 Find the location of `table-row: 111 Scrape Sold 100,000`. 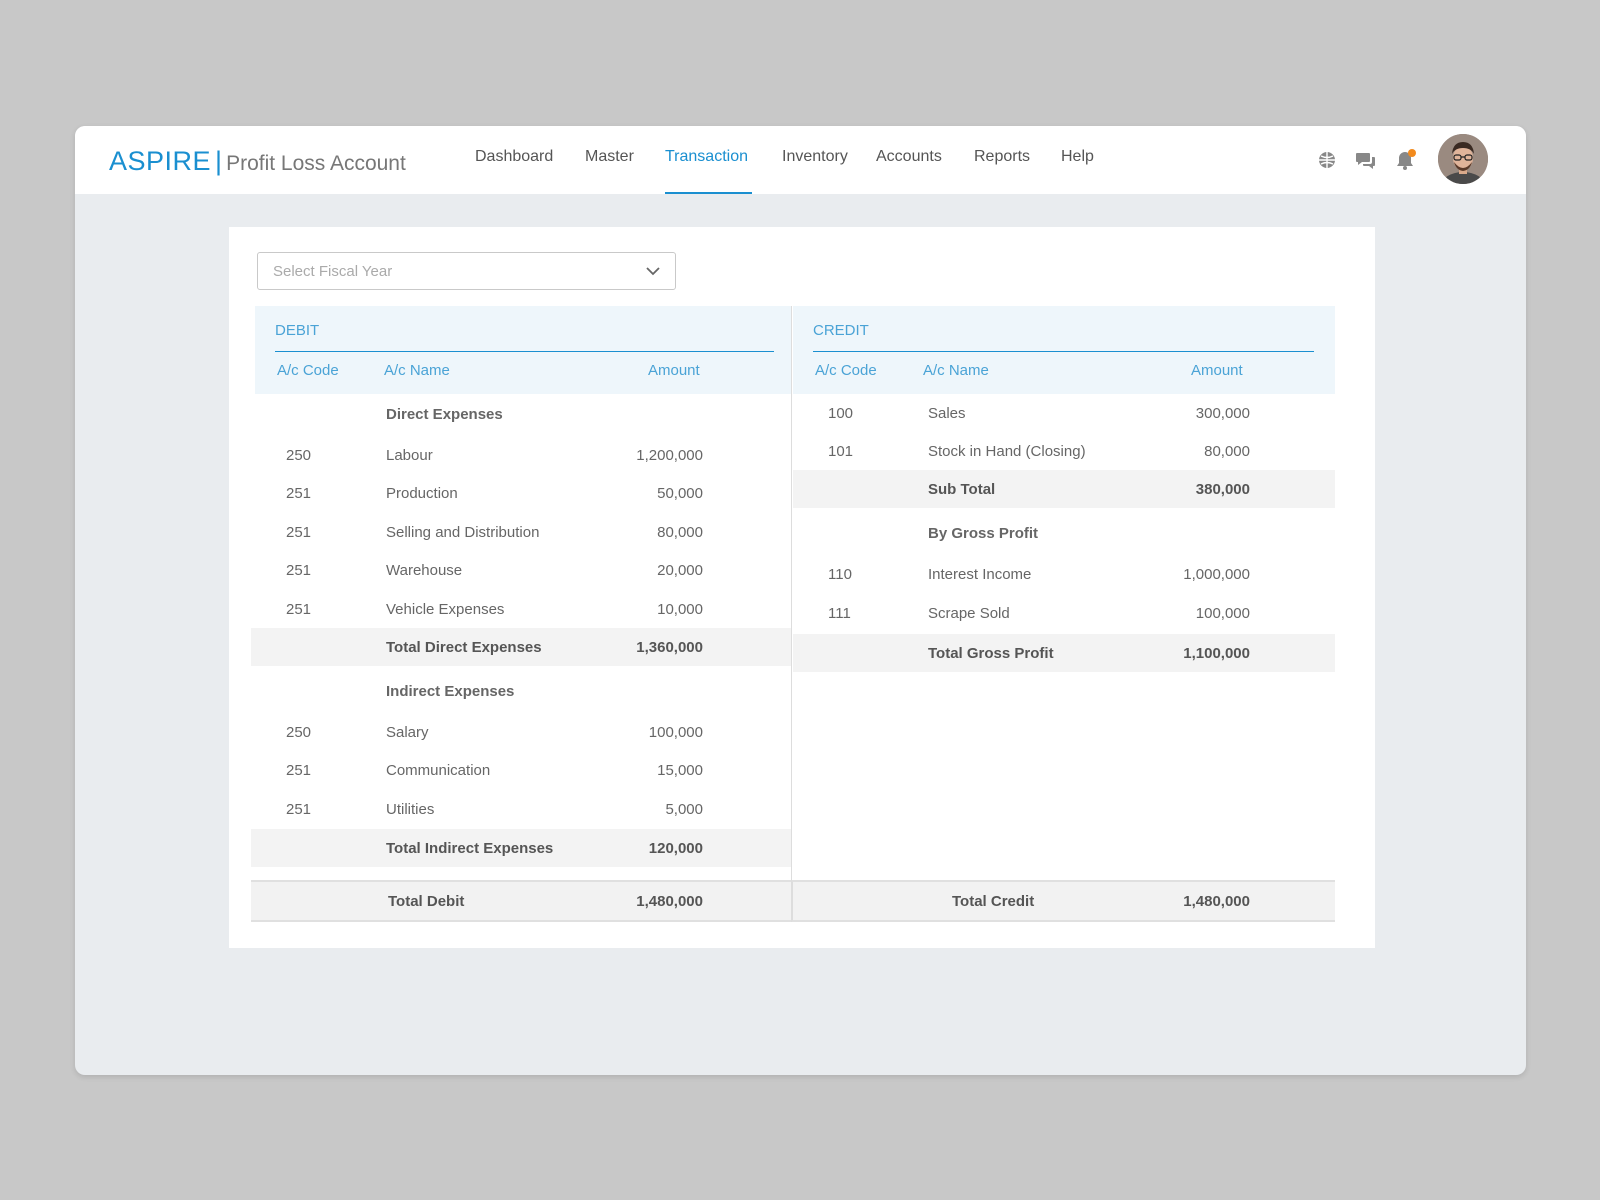

table-row: 111 Scrape Sold 100,000 is located at coordinates (1064, 613).